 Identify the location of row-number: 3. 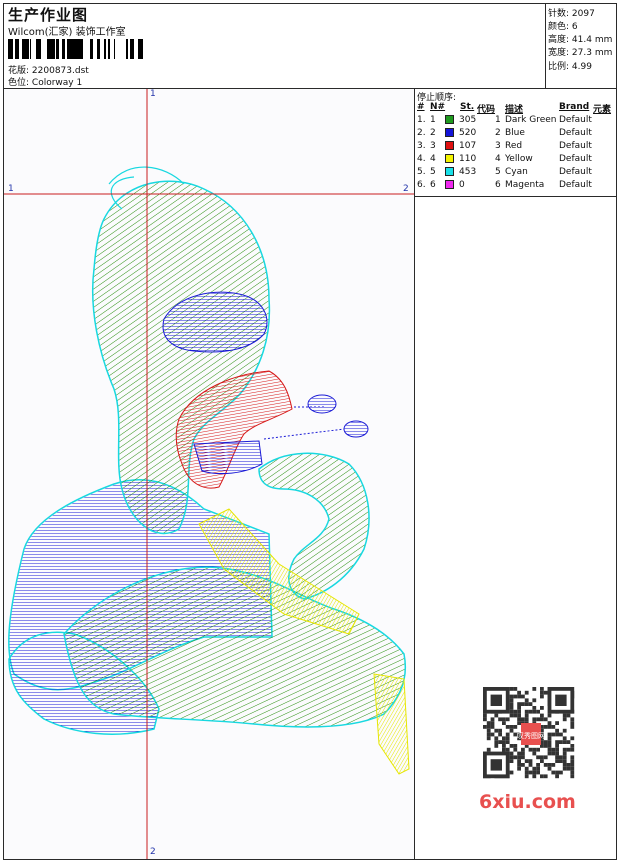
(433, 146).